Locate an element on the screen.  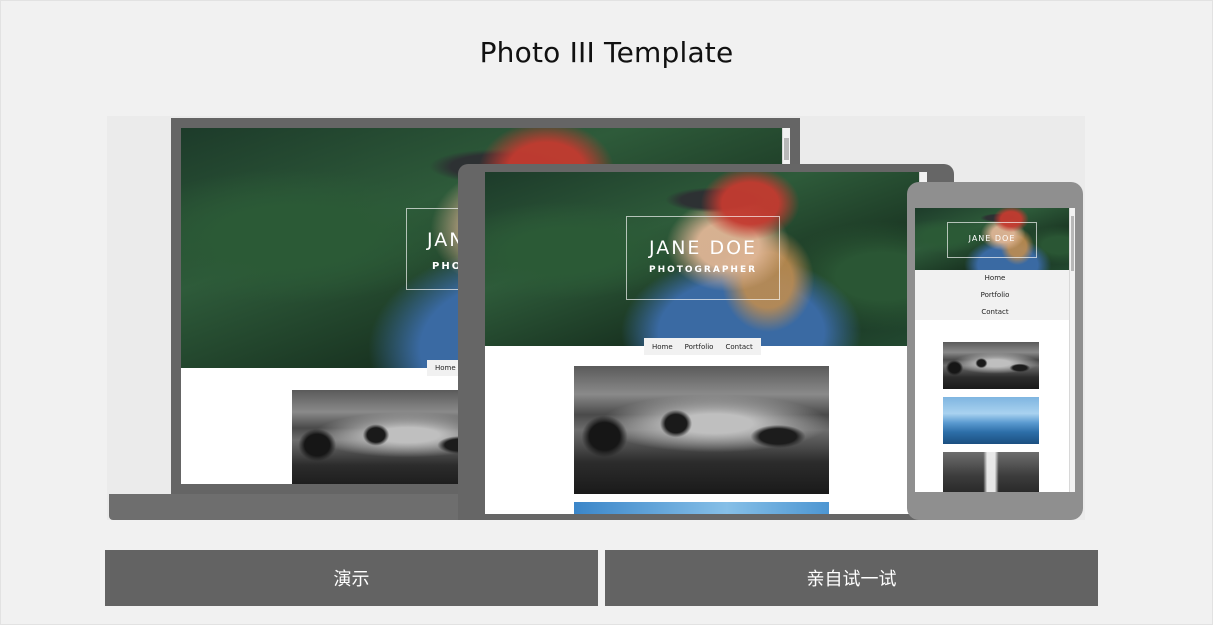
tablet-hero-name: JANE DOE is located at coordinates (703, 248).